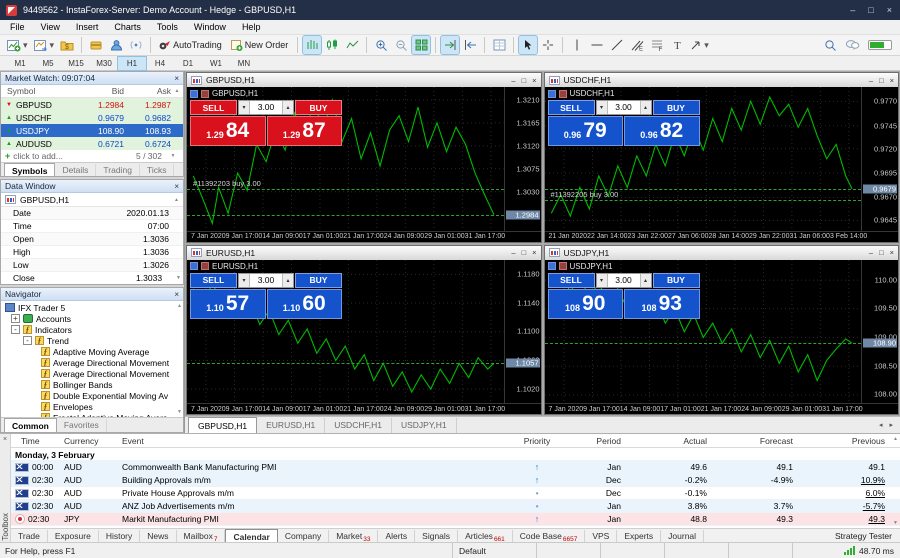  What do you see at coordinates (332, 45) in the screenshot?
I see `candlestick-button` at bounding box center [332, 45].